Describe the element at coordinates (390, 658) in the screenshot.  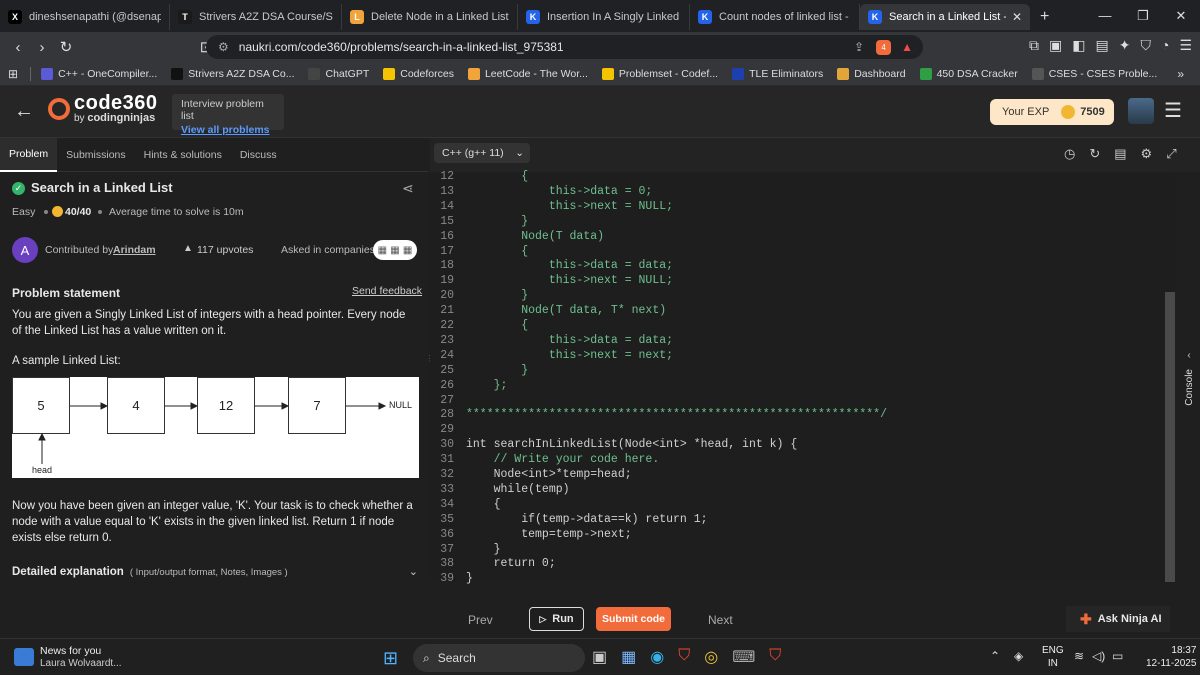
I see `windows-start-icon: ⊞` at that location.